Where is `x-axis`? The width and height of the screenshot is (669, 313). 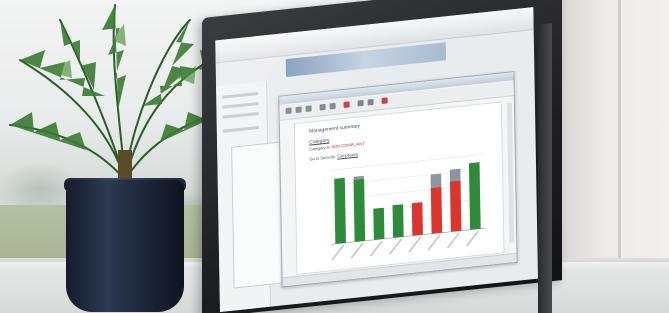 x-axis is located at coordinates (408, 236).